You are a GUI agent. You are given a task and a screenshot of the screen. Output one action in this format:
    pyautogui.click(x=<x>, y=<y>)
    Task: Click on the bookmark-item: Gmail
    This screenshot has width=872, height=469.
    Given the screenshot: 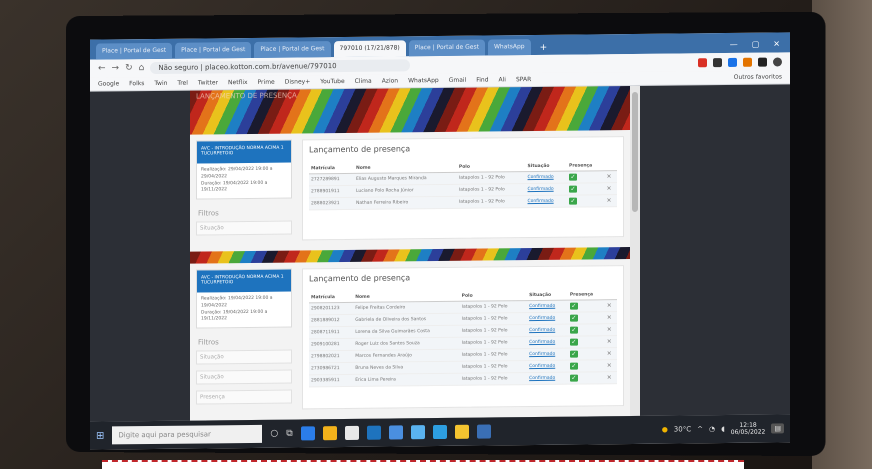 What is the action you would take?
    pyautogui.click(x=458, y=80)
    